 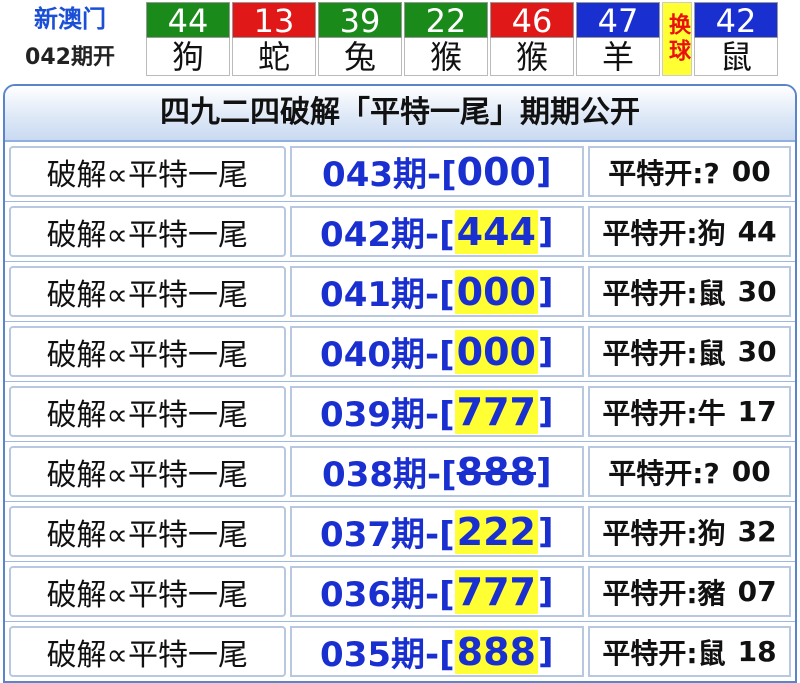 I want to click on draw-ball: 47 羊, so click(x=618, y=39).